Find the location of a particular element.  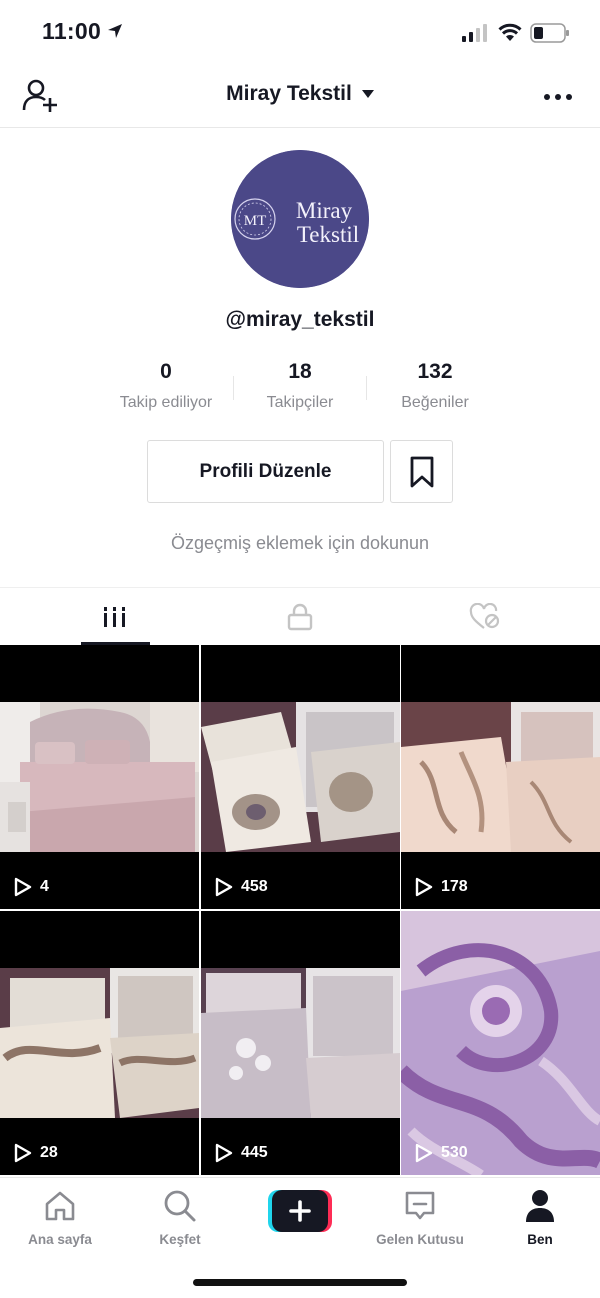

nav-discover-label: Keşfet is located at coordinates (180, 1239).